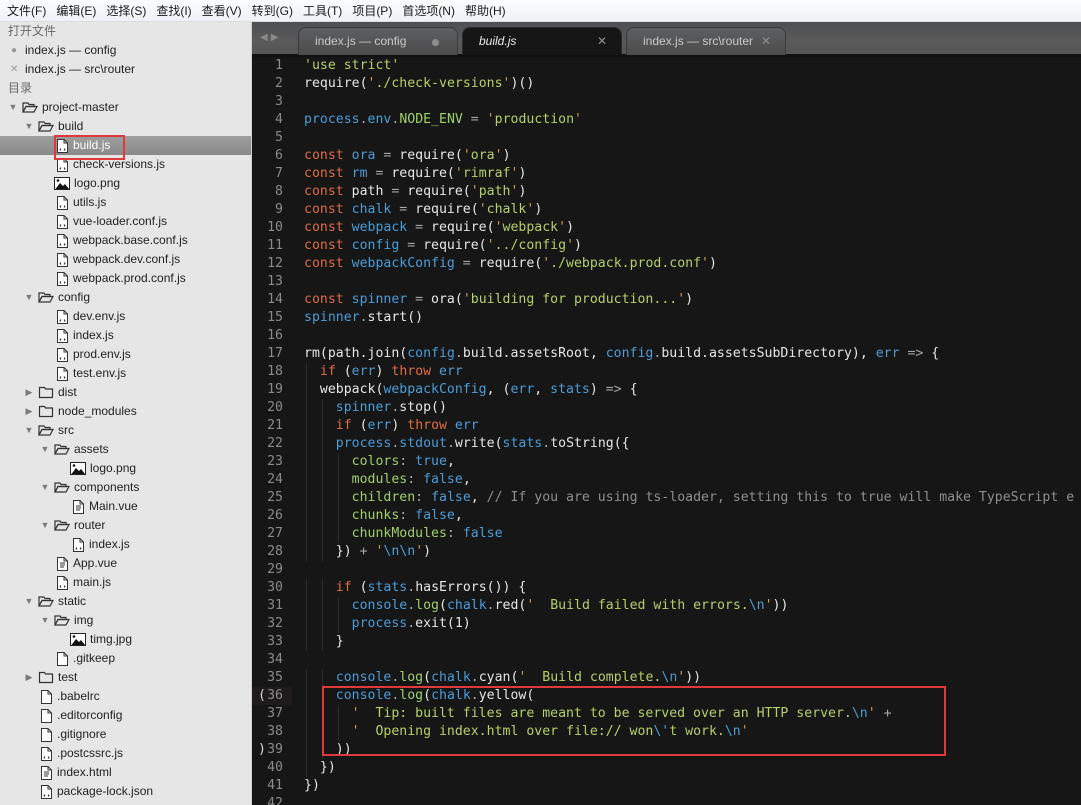 This screenshot has width=1081, height=805. What do you see at coordinates (125, 582) in the screenshot?
I see `tree-item: main.js` at bounding box center [125, 582].